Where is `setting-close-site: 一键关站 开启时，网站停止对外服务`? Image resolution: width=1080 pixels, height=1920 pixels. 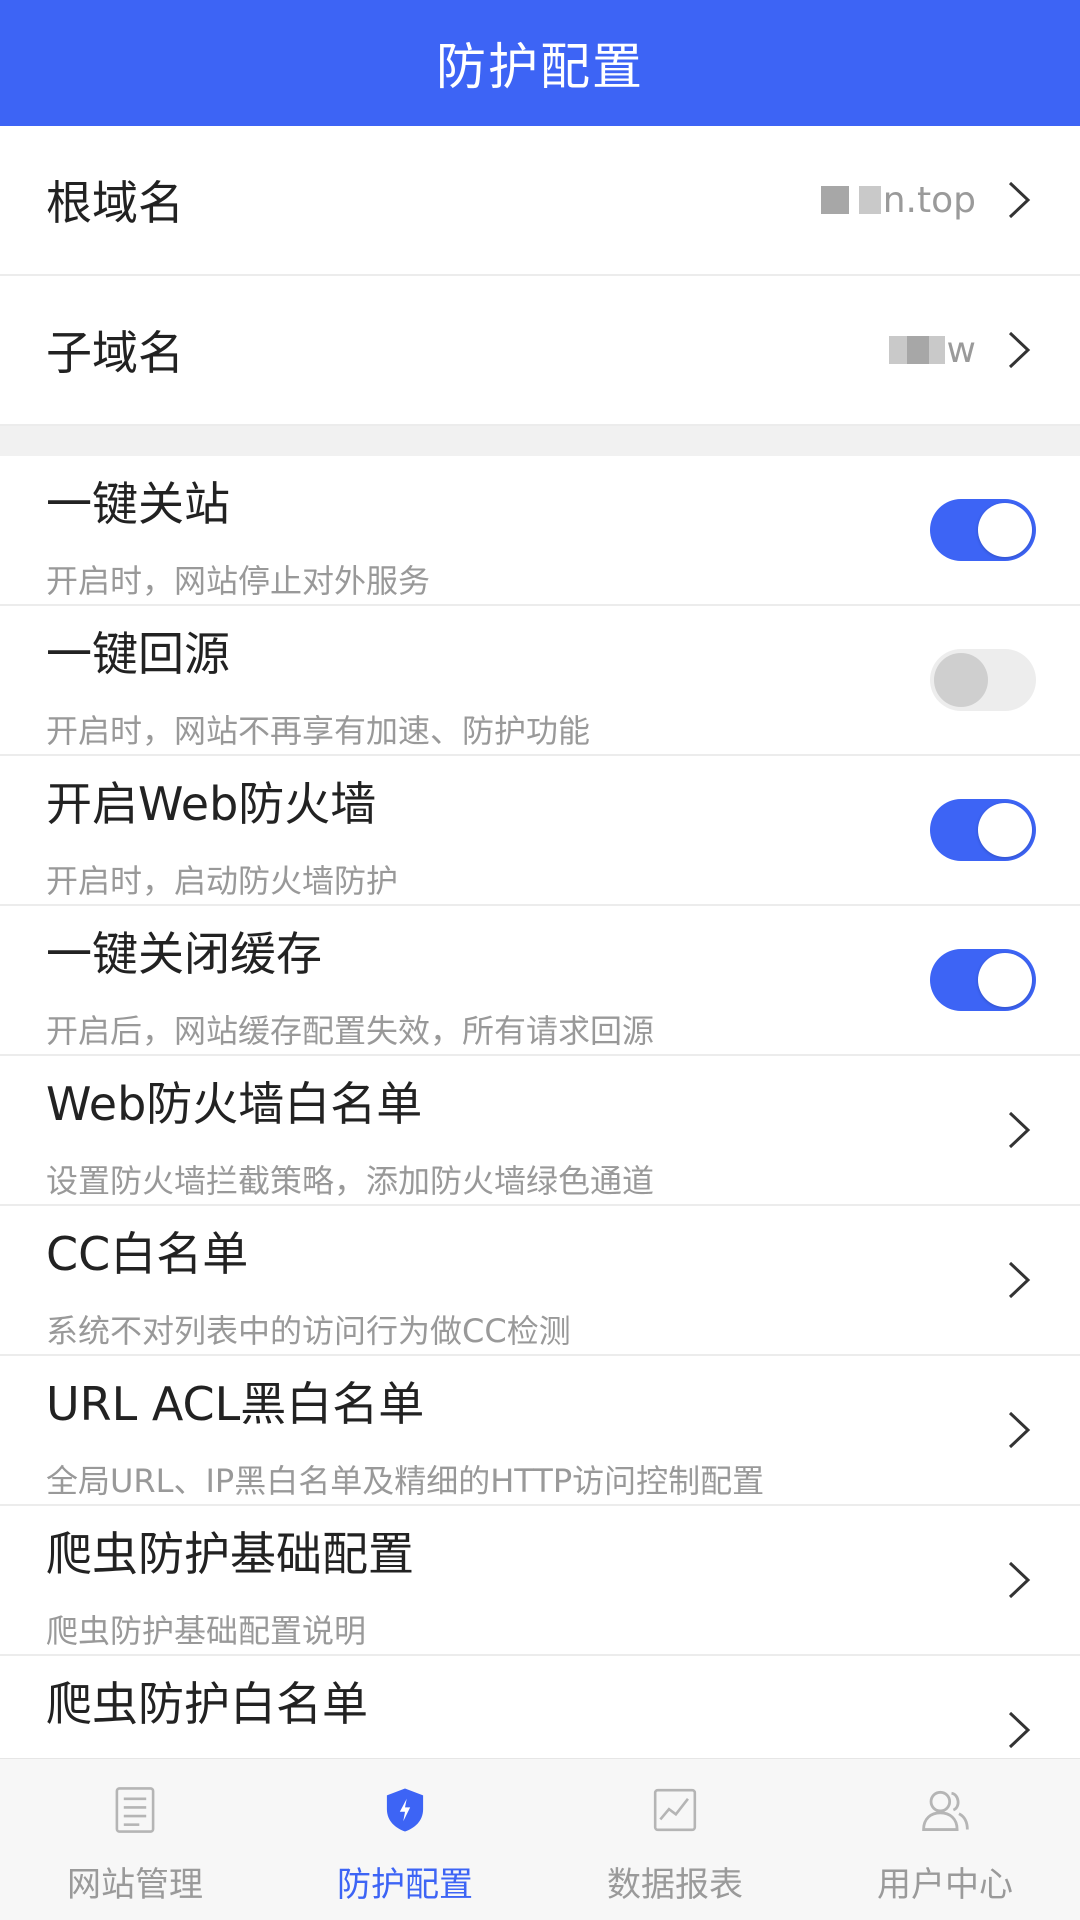 setting-close-site: 一键关站 开启时，网站停止对外服务 is located at coordinates (540, 531).